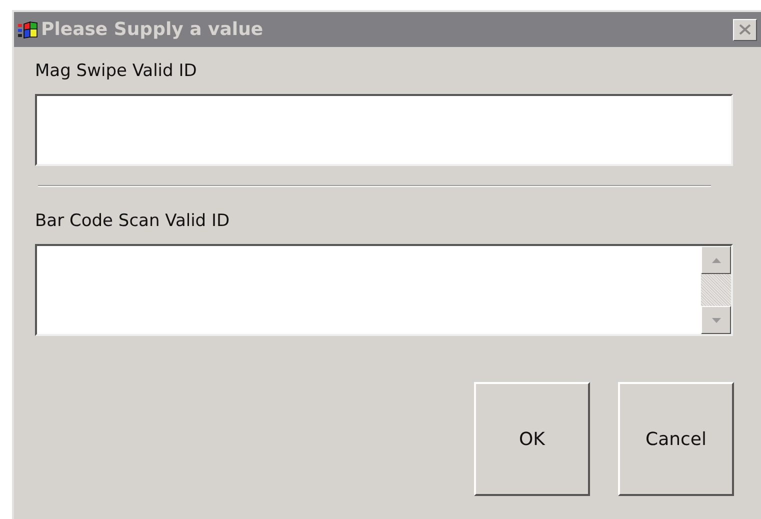  Describe the element at coordinates (116, 71) in the screenshot. I see `field-label: Mag Swipe Valid ID` at that location.